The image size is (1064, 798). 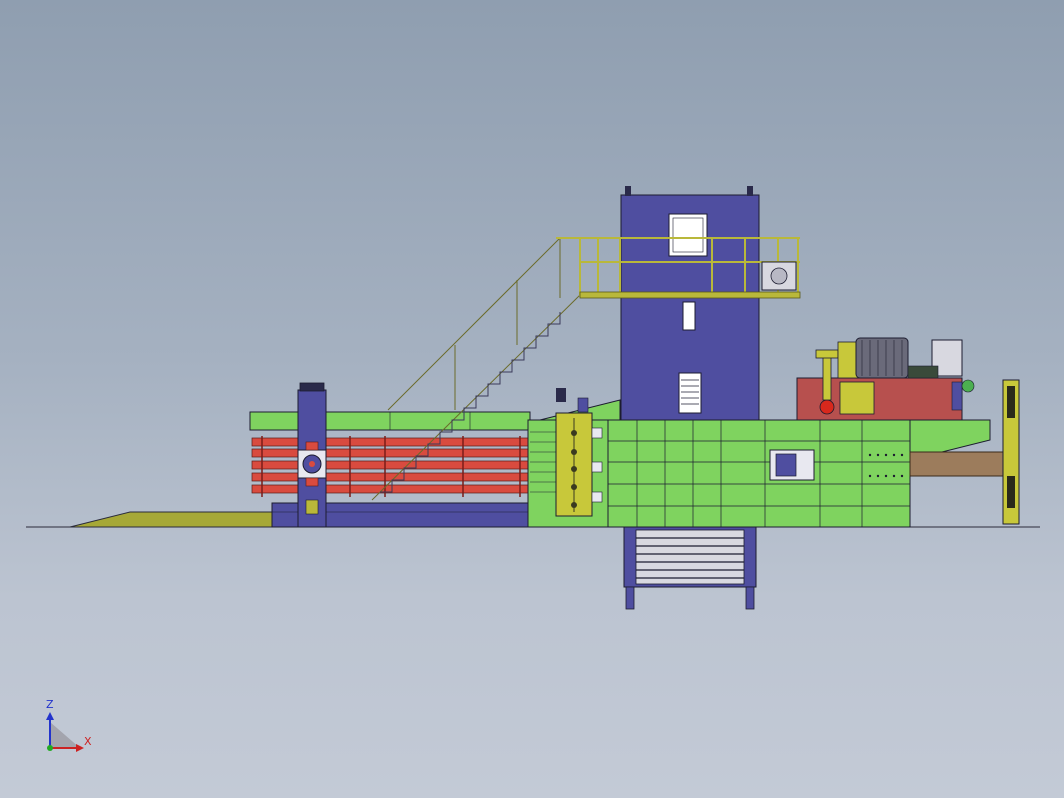 I want to click on feed-ramp, so click(x=172, y=519).